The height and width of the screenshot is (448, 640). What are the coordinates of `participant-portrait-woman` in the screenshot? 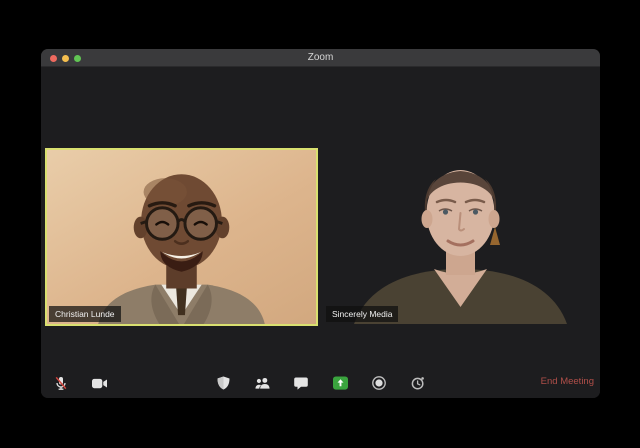 It's located at (460, 247).